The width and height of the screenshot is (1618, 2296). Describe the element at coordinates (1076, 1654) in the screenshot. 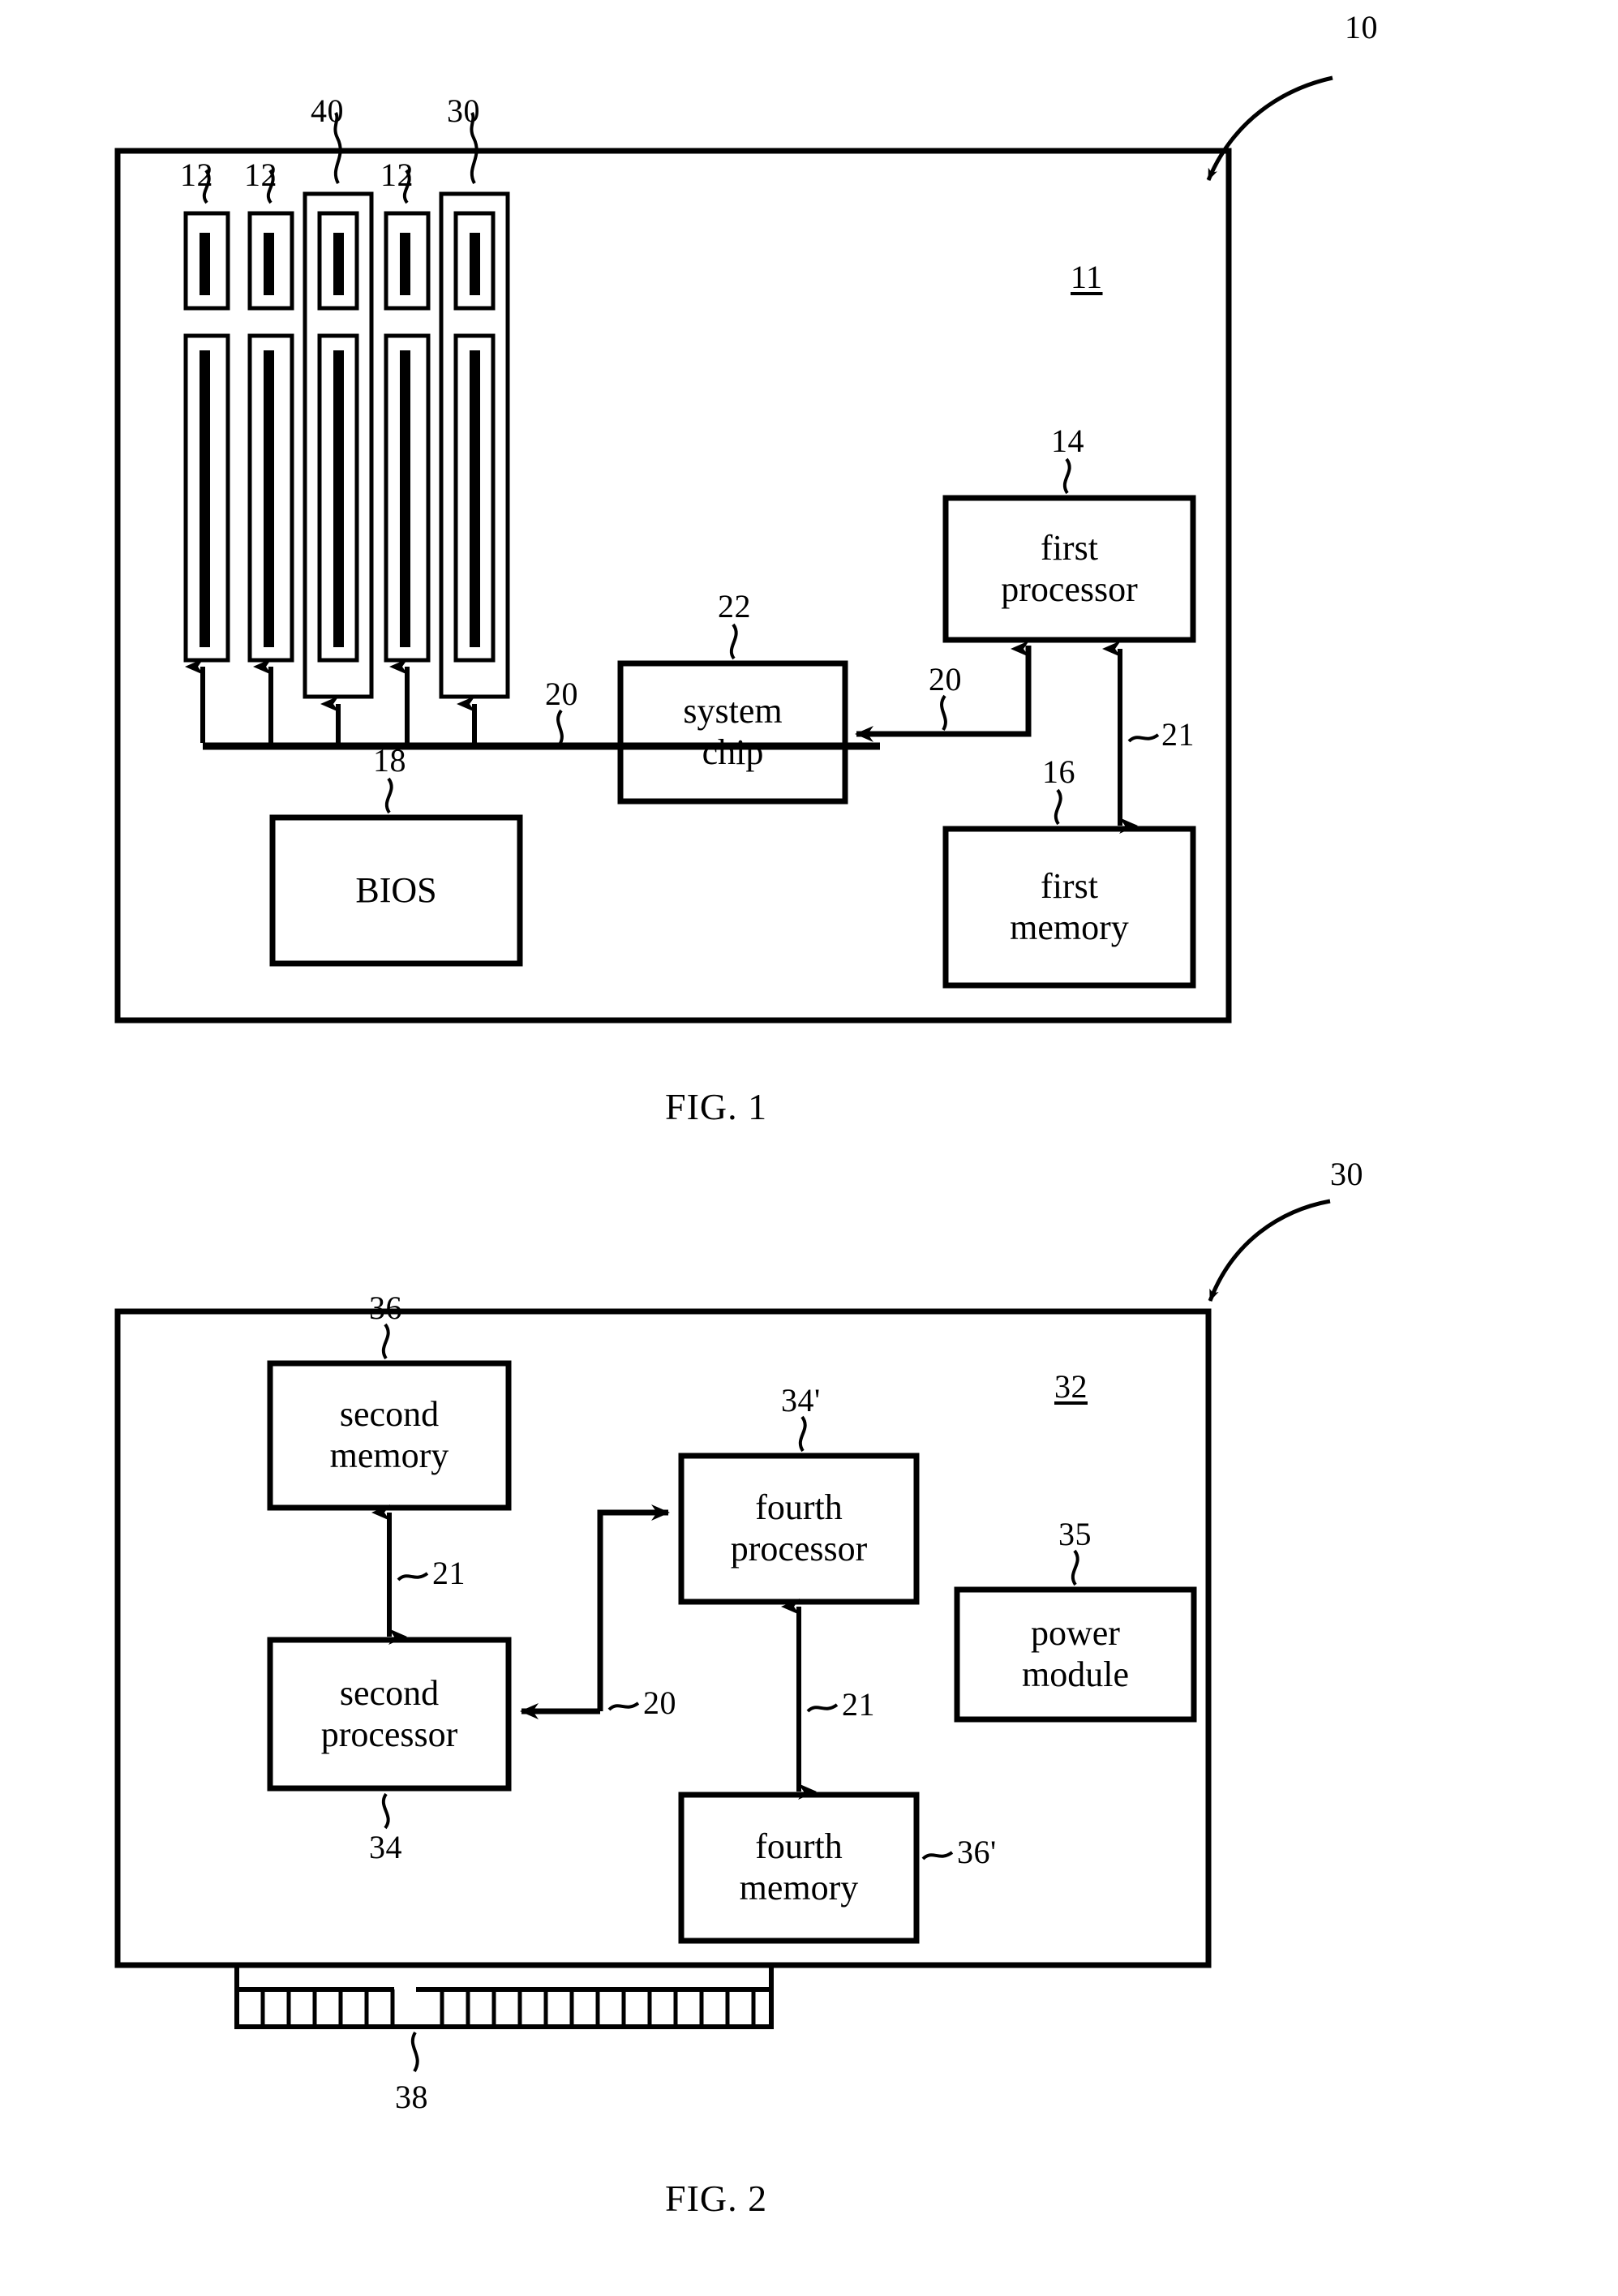

I see `power-module-box` at that location.